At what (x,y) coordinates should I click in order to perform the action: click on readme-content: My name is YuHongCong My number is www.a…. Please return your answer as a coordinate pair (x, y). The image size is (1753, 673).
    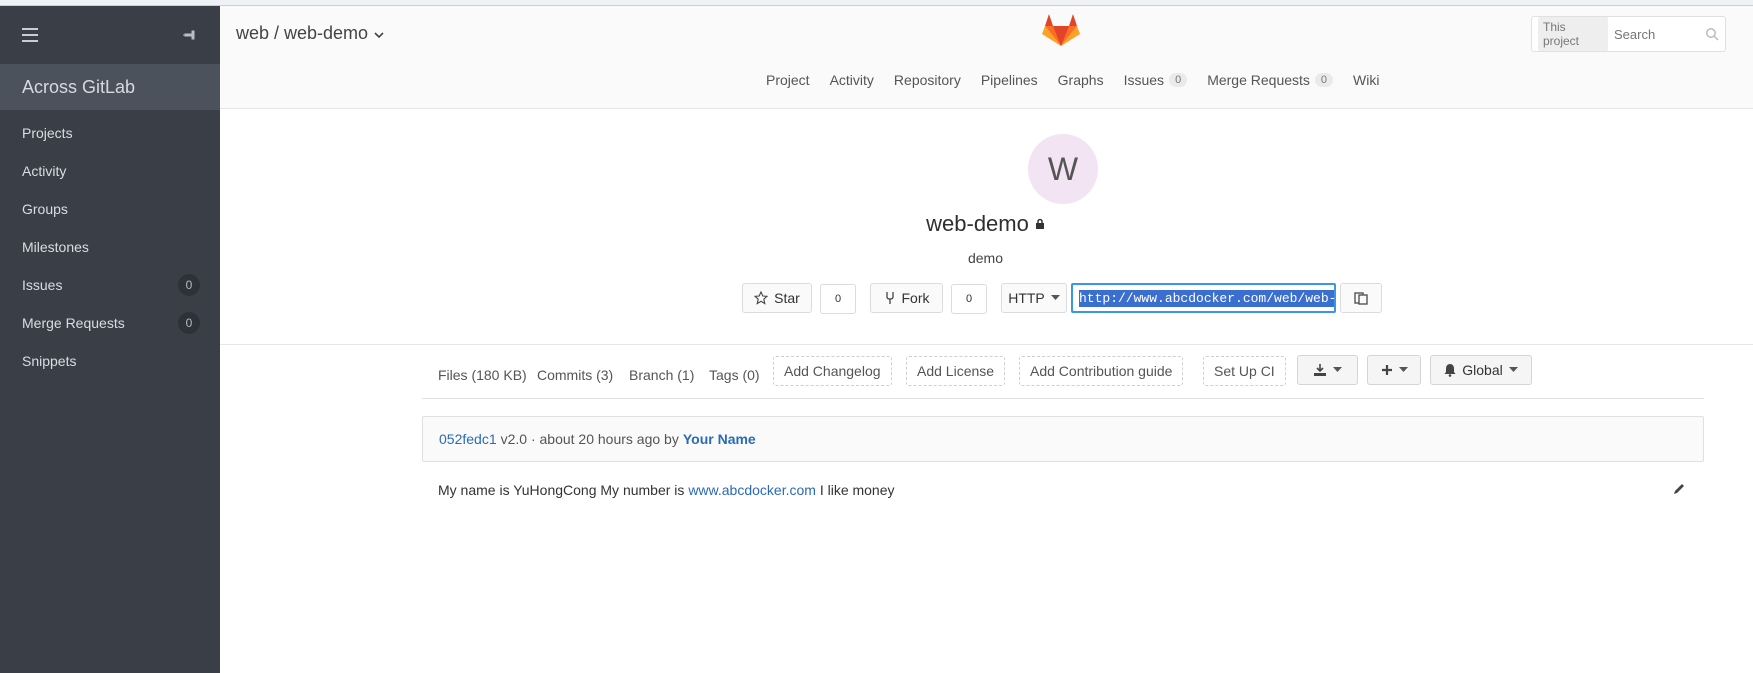
    Looking at the image, I should click on (666, 490).